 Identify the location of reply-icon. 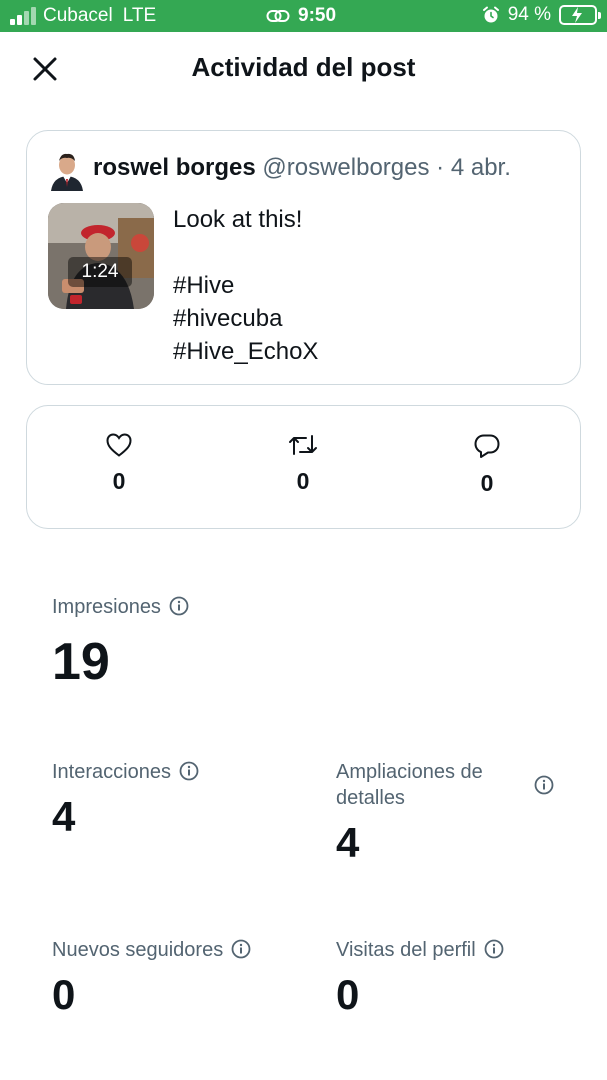
(487, 446).